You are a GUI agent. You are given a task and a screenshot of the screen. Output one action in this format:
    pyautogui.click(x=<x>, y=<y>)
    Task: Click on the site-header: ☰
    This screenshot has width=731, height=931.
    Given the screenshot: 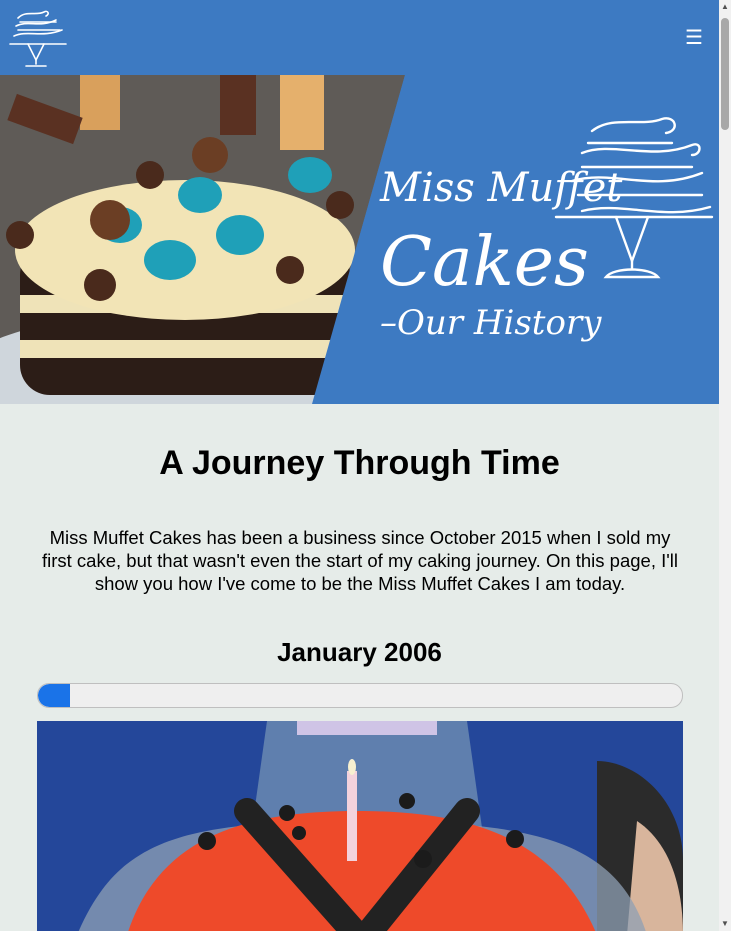 What is the action you would take?
    pyautogui.click(x=359, y=37)
    